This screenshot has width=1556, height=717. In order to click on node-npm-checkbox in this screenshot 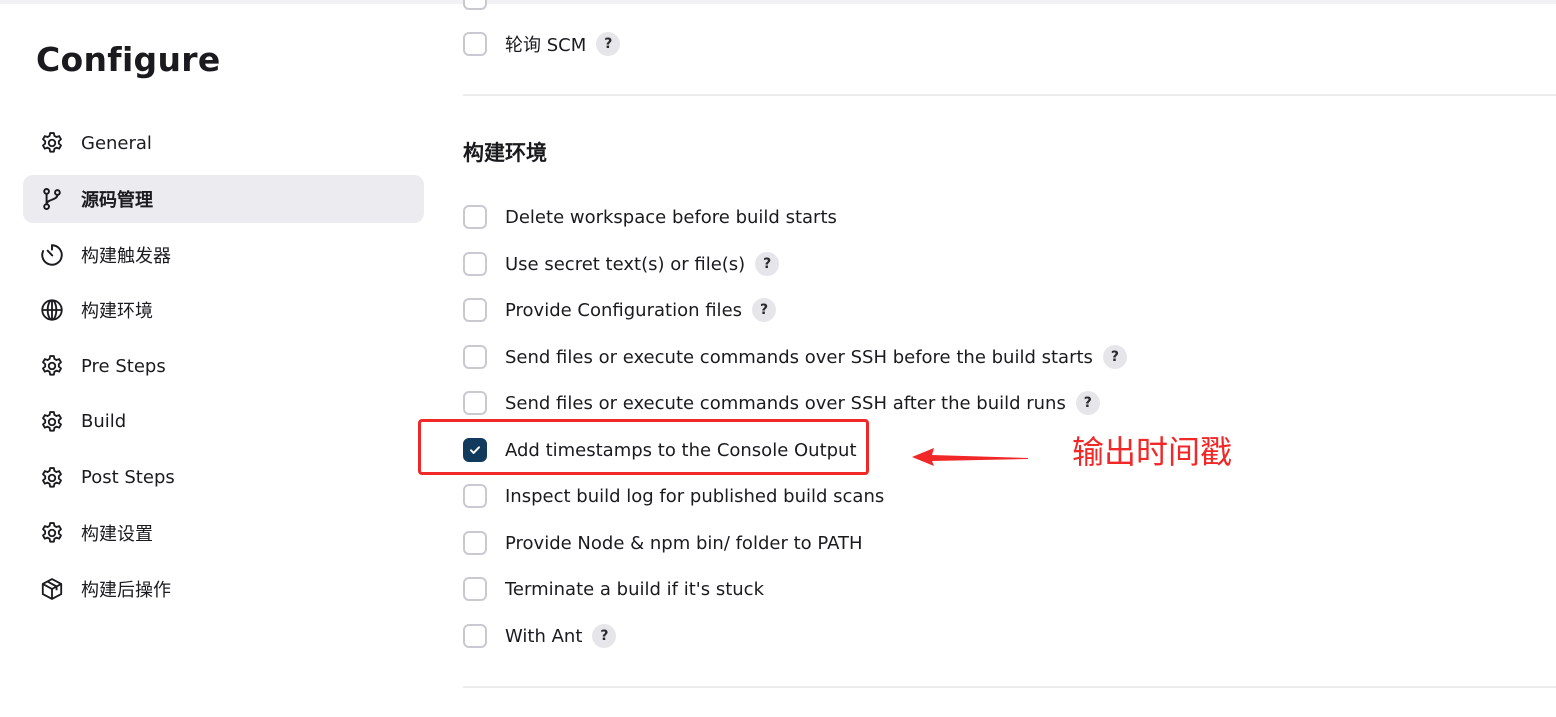, I will do `click(475, 543)`.